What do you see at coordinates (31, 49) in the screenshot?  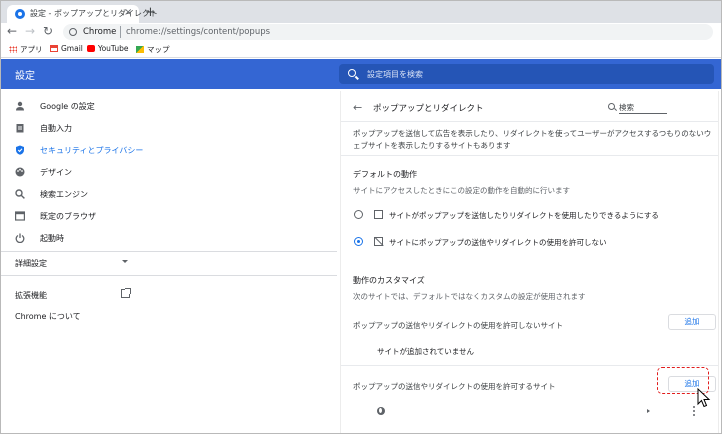 I see `bookmark-label: アプリ` at bounding box center [31, 49].